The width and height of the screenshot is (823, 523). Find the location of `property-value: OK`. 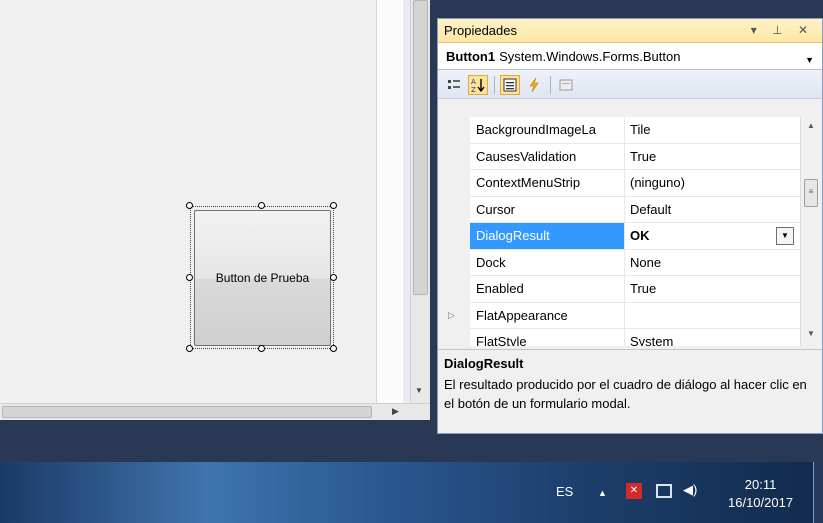

property-value: OK is located at coordinates (712, 236).